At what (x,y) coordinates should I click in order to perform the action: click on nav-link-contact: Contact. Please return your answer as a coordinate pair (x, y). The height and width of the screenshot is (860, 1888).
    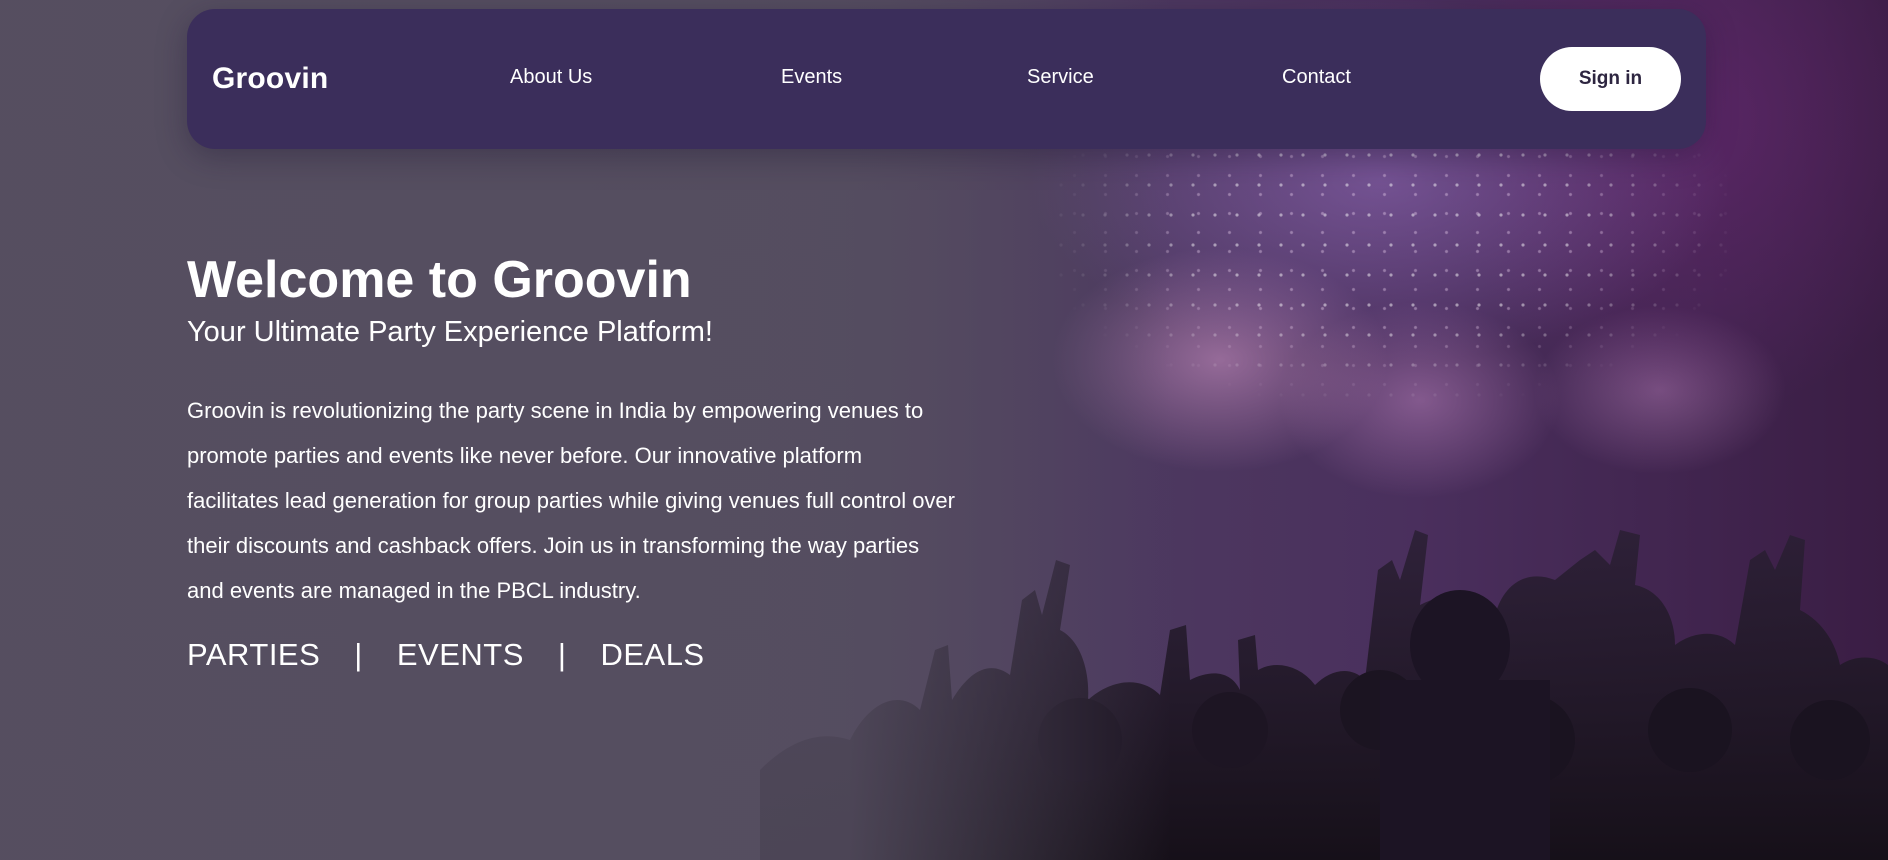
    Looking at the image, I should click on (1316, 77).